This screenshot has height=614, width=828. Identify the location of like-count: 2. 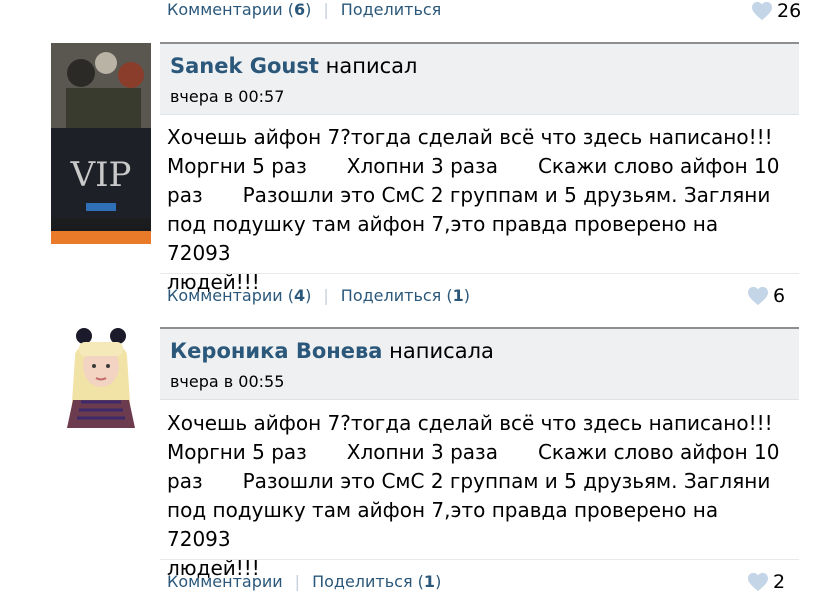
(779, 582).